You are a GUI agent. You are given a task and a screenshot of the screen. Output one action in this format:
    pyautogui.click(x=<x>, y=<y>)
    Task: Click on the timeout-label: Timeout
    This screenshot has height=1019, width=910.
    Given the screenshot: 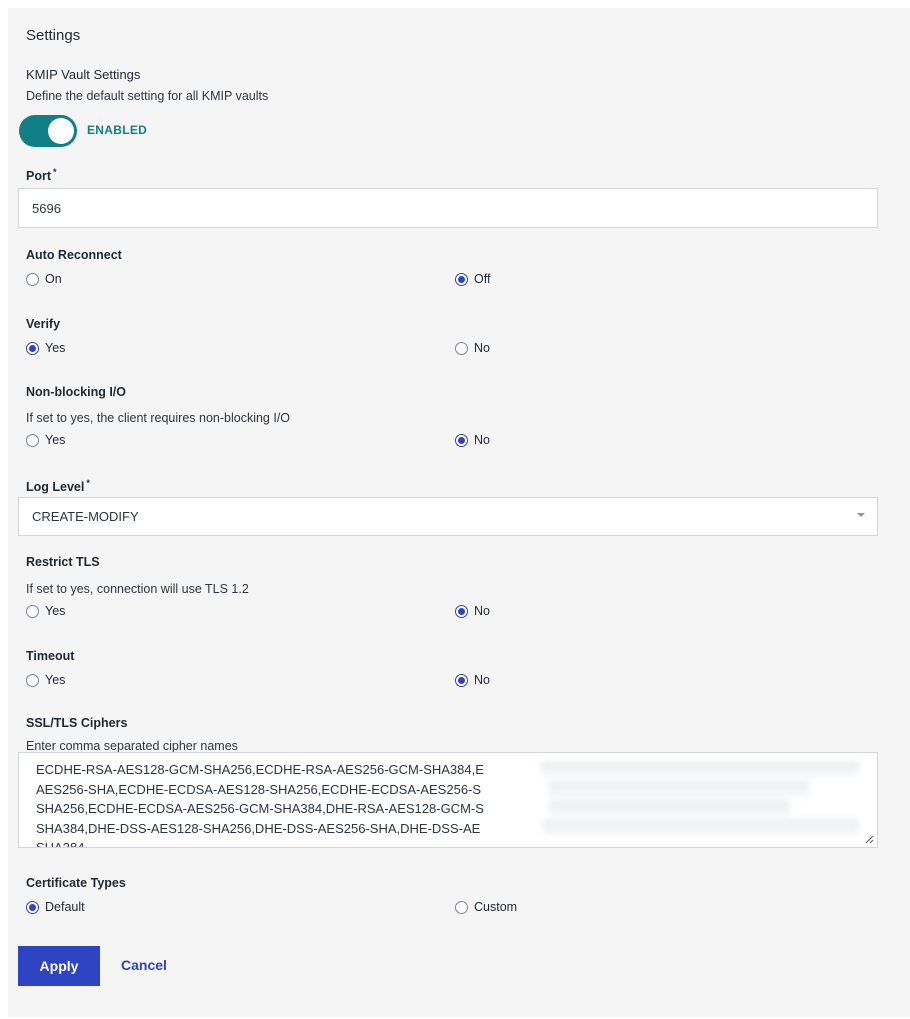 What is the action you would take?
    pyautogui.click(x=50, y=656)
    